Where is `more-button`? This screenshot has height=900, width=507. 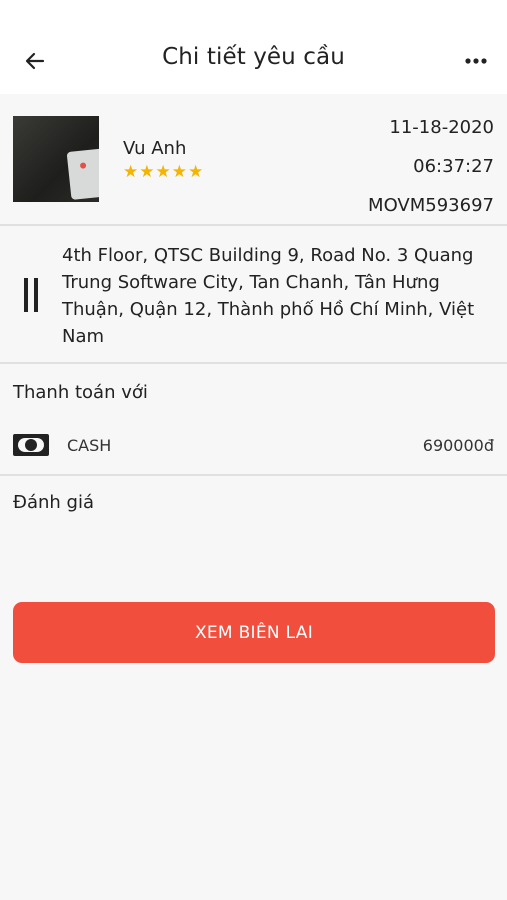
more-button is located at coordinates (476, 61).